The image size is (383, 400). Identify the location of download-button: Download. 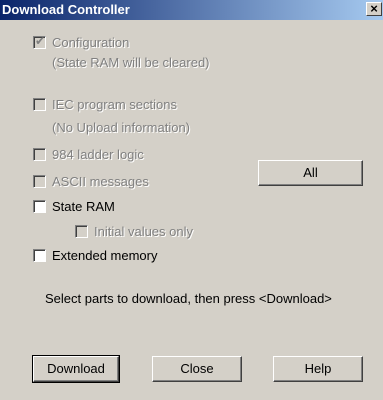
(76, 369).